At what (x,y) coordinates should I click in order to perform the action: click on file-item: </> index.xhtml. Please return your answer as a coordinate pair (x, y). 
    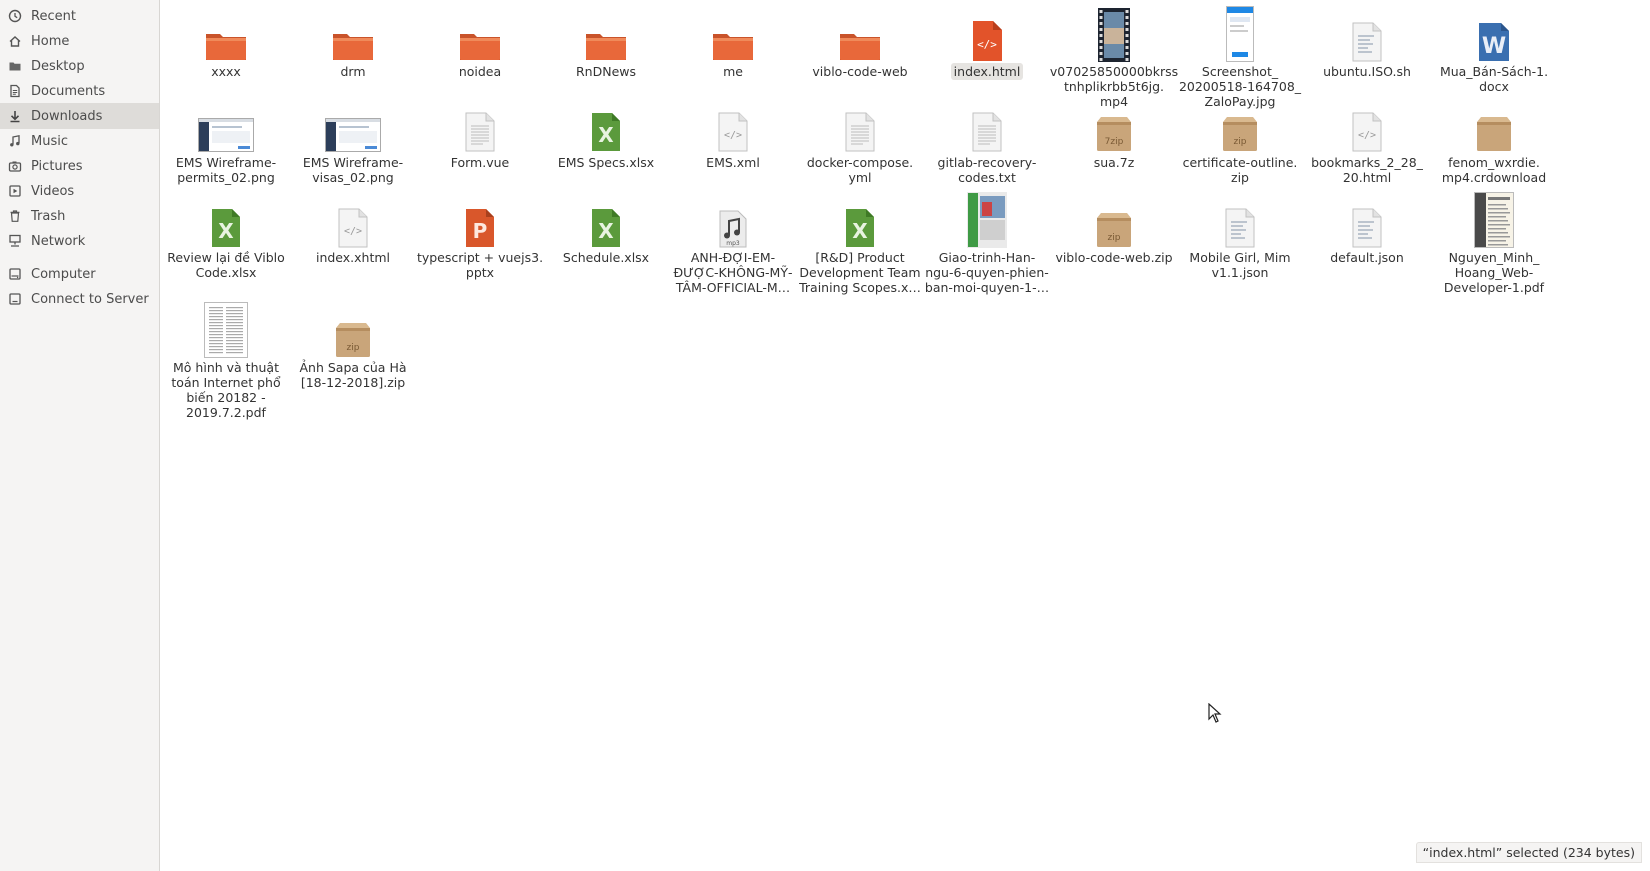
    Looking at the image, I should click on (353, 215).